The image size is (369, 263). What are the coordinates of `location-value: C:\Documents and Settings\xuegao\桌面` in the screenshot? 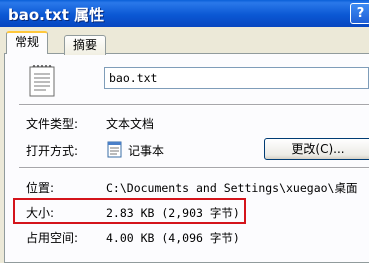 It's located at (232, 188).